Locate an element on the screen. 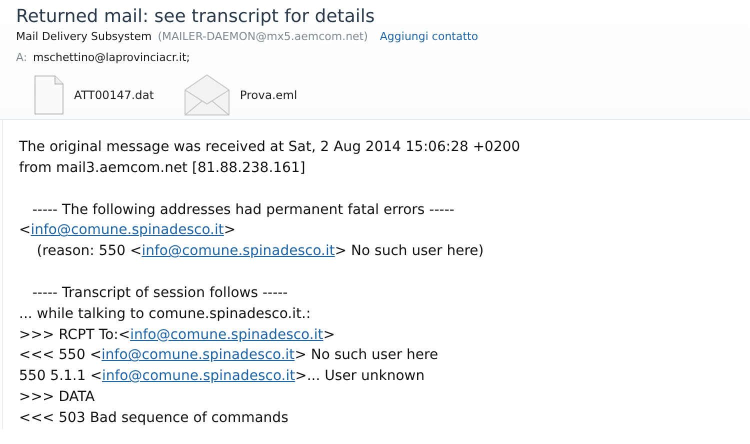 This screenshot has height=444, width=750. attachment-name: Prova.eml is located at coordinates (269, 95).